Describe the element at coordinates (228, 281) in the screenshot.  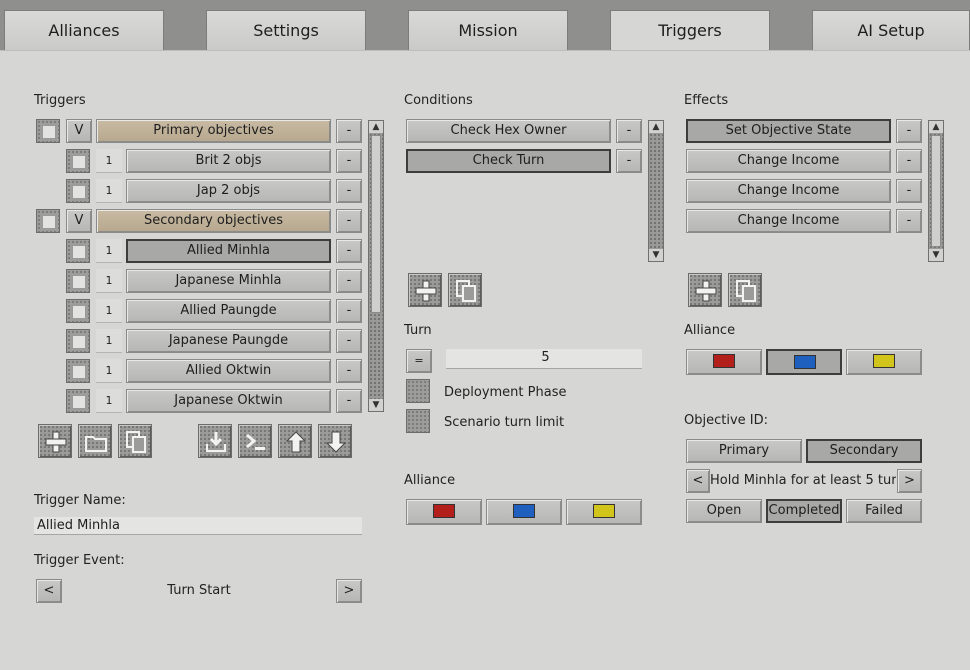
I see `trigger-item: Japanese Minhla` at that location.